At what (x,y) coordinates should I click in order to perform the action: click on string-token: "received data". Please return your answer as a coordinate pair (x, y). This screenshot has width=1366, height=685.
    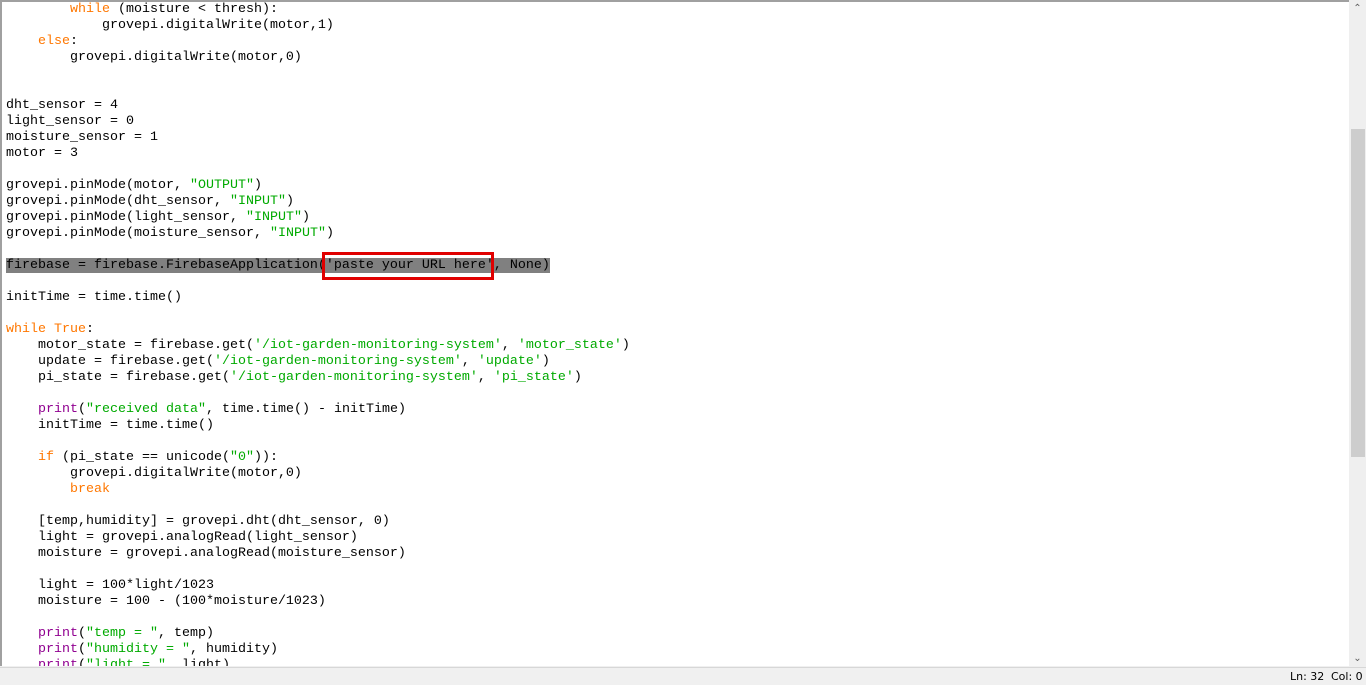
    Looking at the image, I should click on (146, 409).